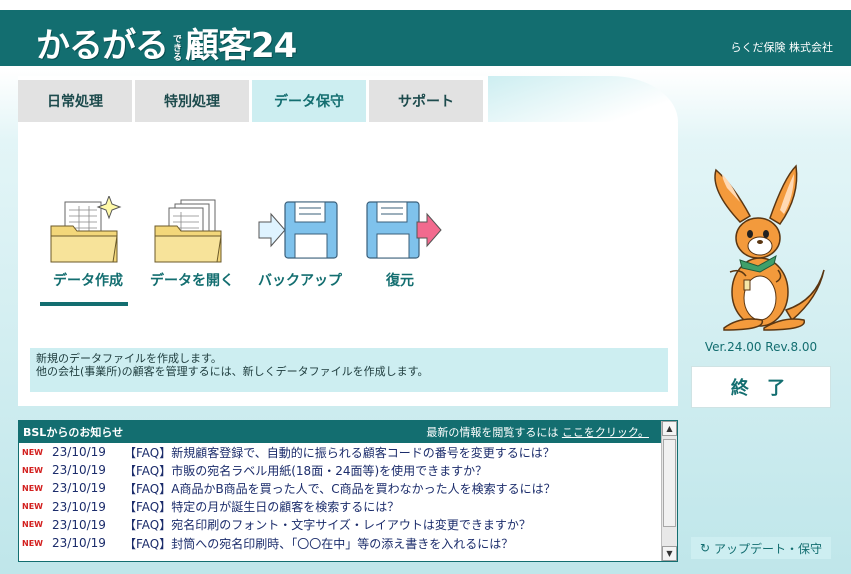 This screenshot has width=851, height=574. What do you see at coordinates (400, 281) in the screenshot?
I see `restore-label: 復元` at bounding box center [400, 281].